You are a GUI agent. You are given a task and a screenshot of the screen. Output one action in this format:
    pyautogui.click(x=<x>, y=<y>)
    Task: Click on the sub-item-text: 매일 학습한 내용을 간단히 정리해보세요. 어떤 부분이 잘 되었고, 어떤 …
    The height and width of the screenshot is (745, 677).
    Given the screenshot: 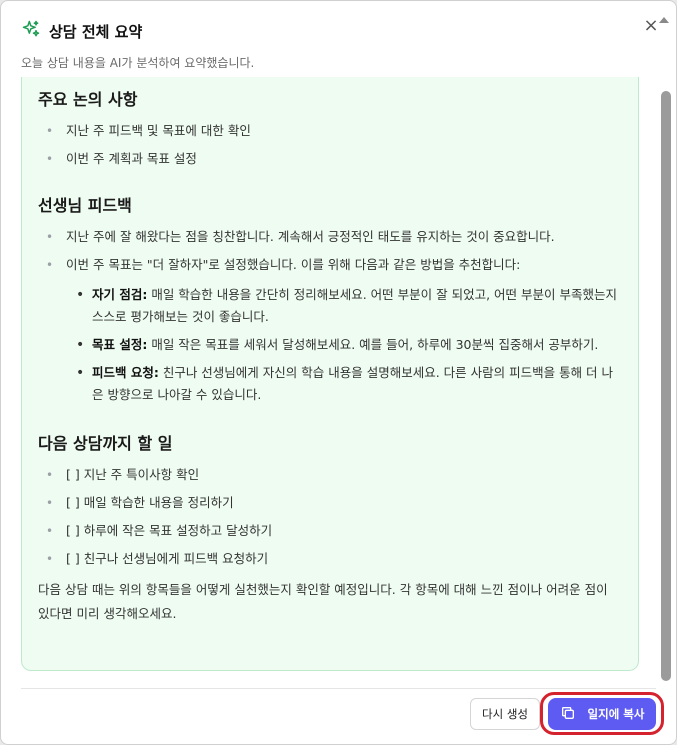 What is the action you would take?
    pyautogui.click(x=354, y=305)
    